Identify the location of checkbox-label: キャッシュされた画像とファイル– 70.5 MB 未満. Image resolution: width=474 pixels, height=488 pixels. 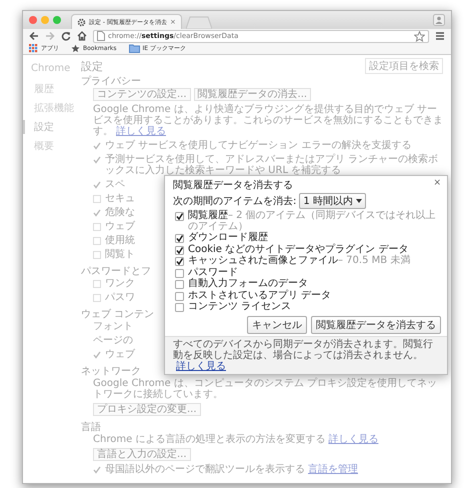
(299, 261).